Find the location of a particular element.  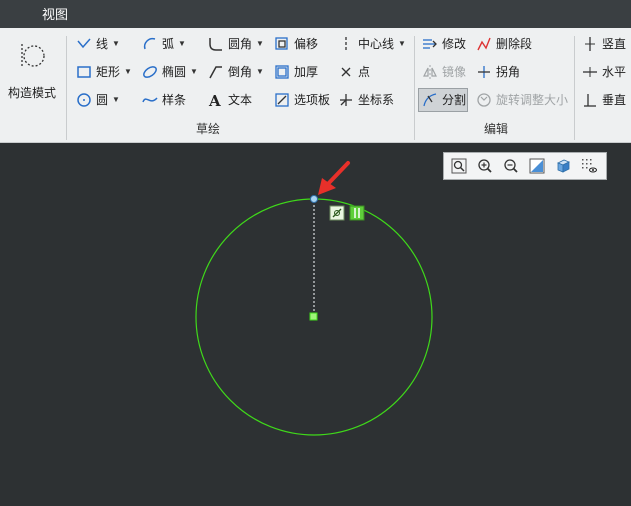

red-arrow-annotation is located at coordinates (334, 178).